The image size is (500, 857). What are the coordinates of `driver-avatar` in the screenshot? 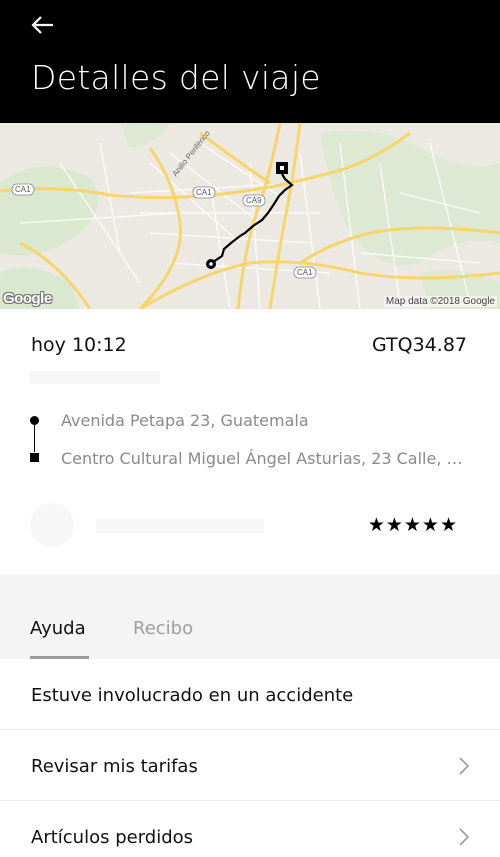 It's located at (52, 525).